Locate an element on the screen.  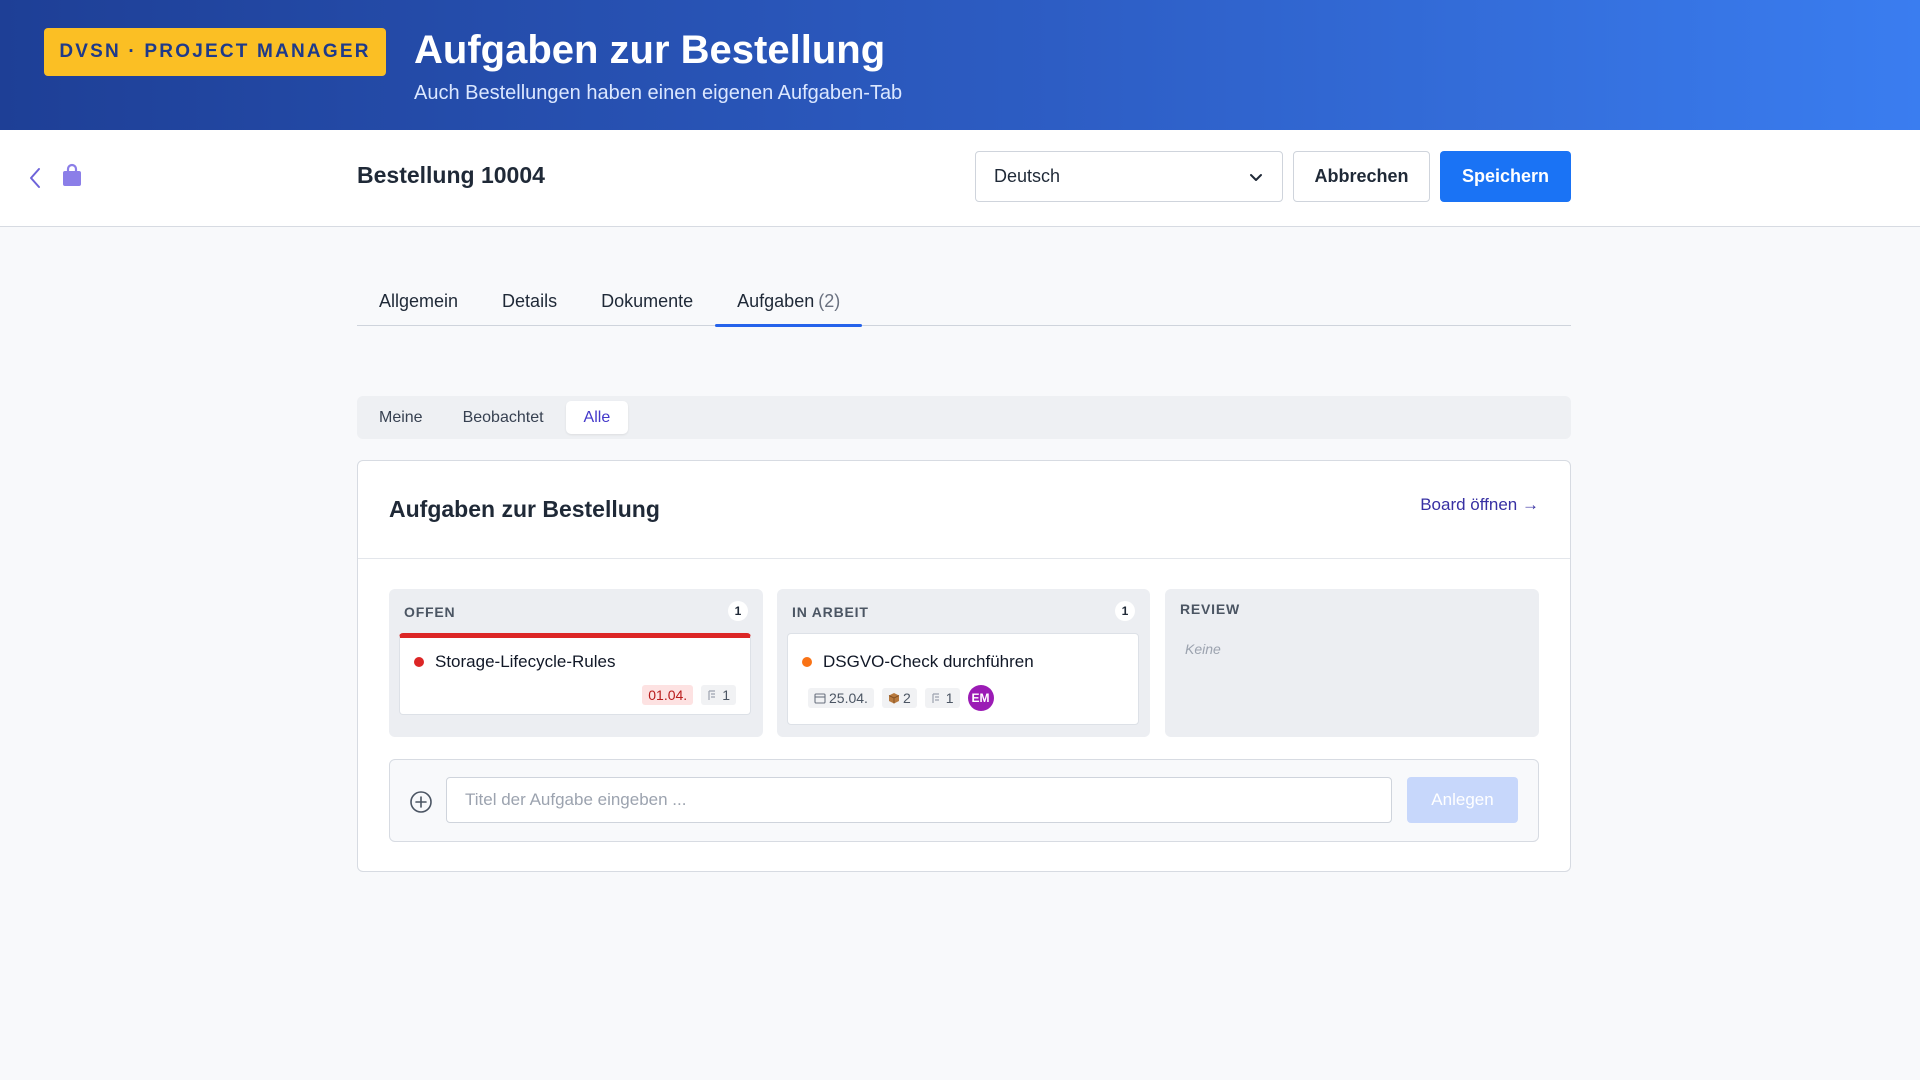
page-title: Bestellung 10004 is located at coordinates (451, 175).